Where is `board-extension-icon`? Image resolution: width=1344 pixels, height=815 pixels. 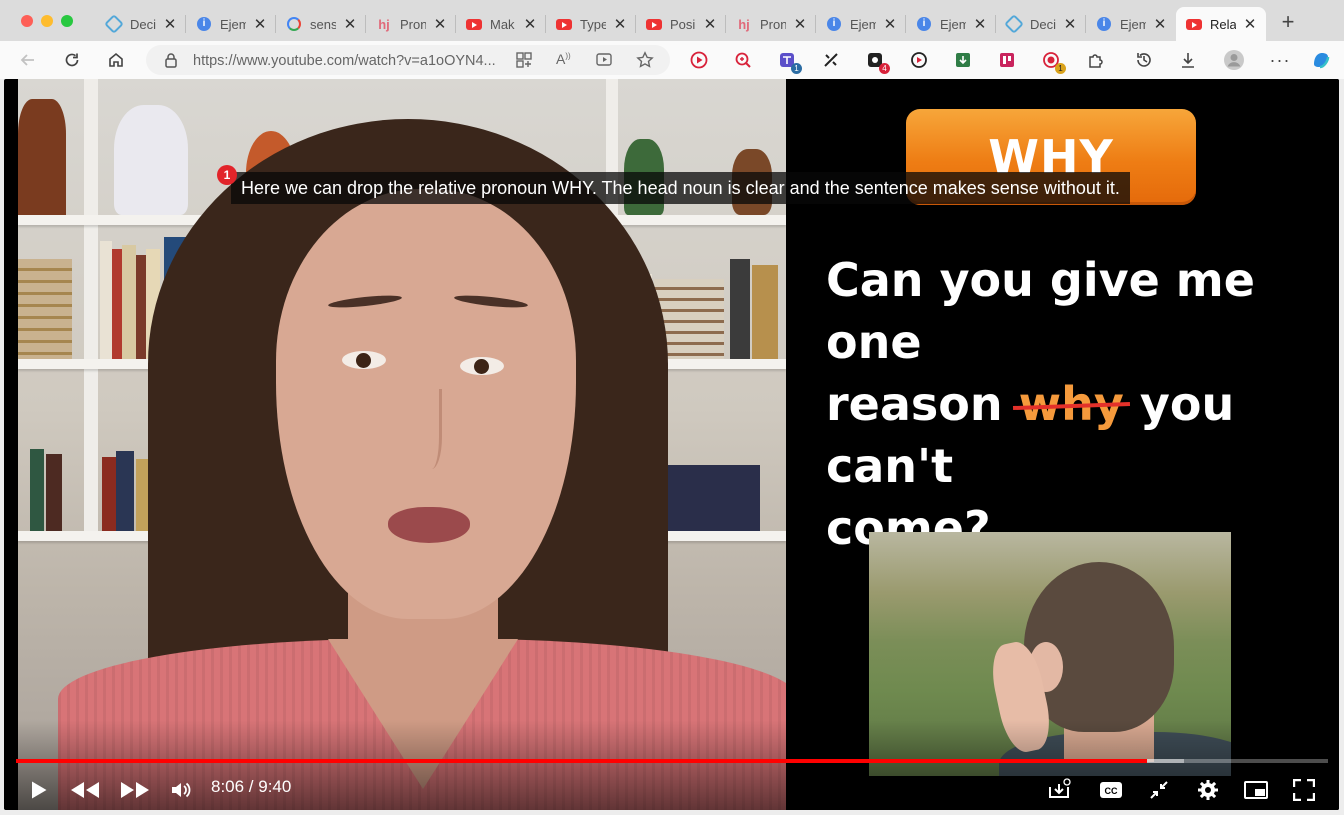
board-extension-icon is located at coordinates (1007, 60).